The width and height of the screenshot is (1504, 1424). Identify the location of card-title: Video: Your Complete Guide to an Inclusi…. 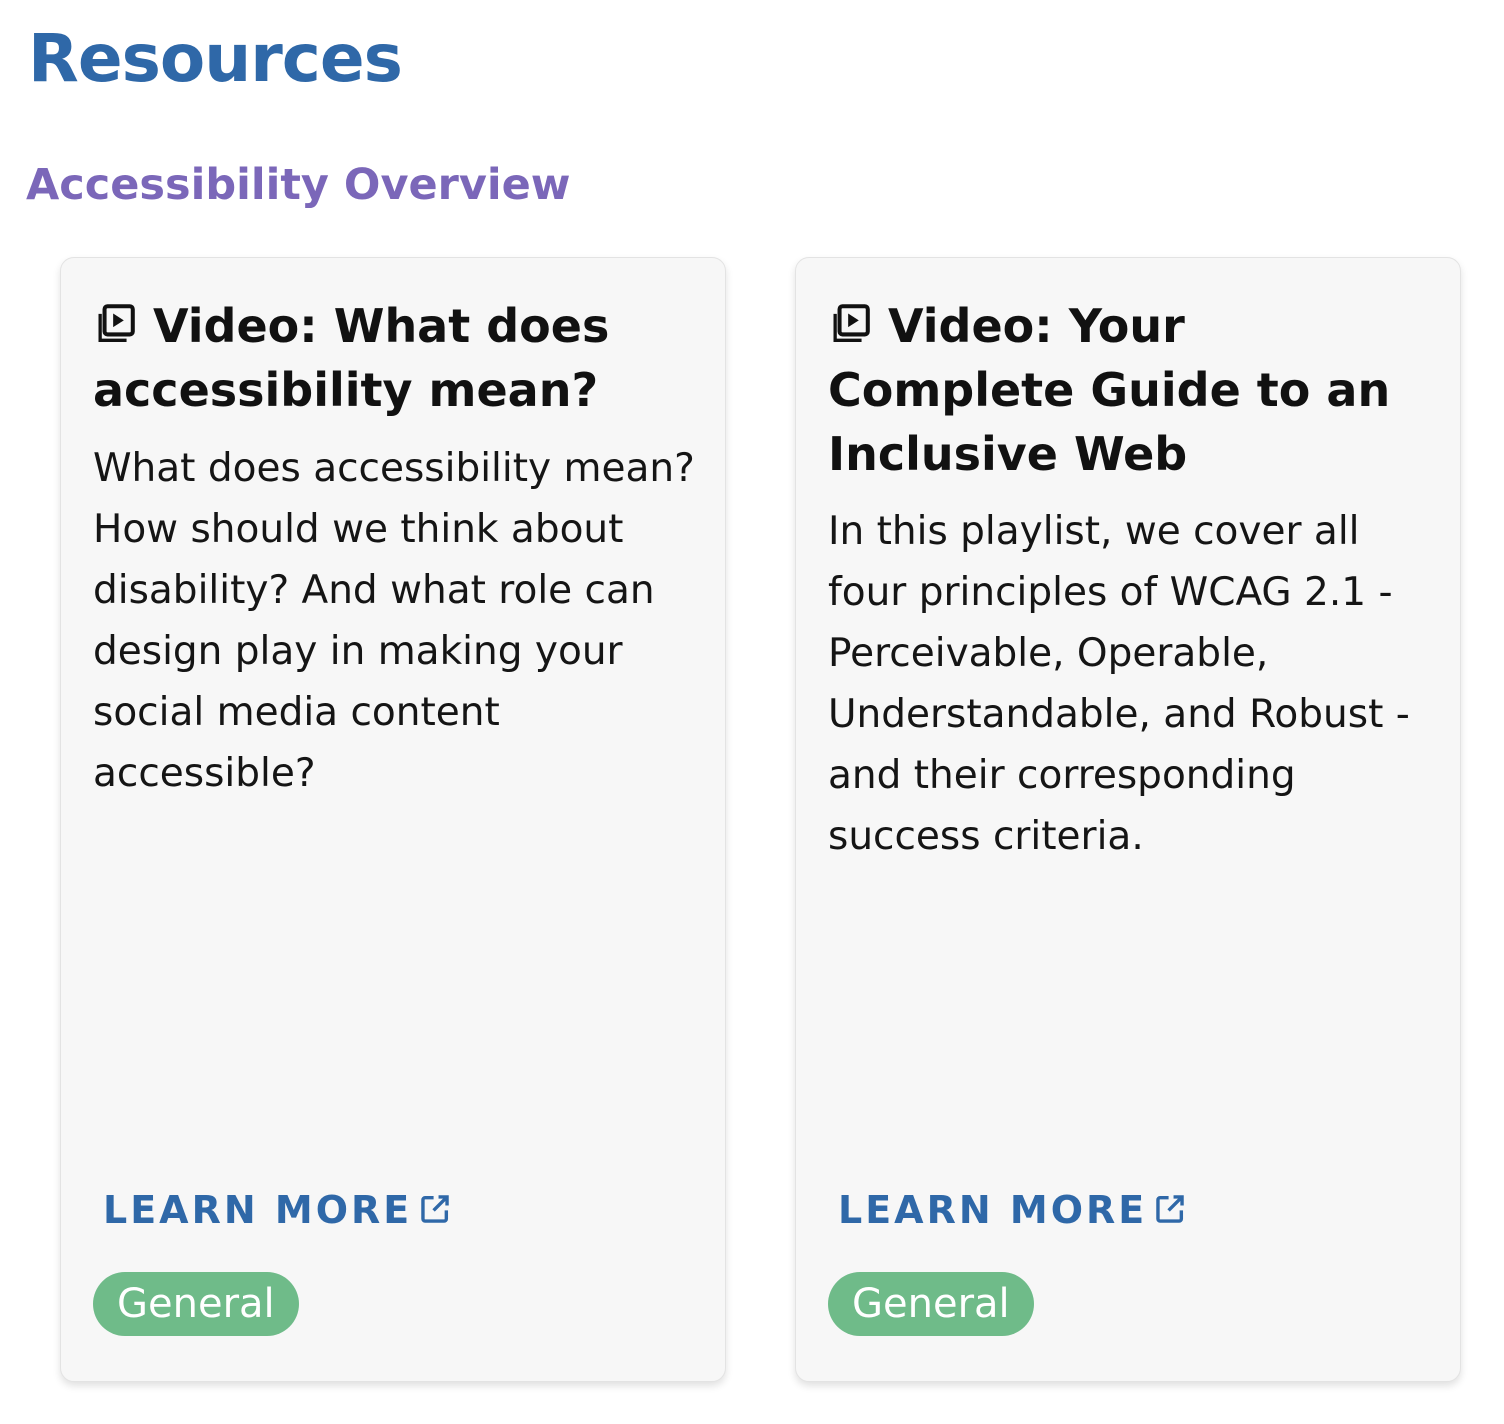
(1132, 390).